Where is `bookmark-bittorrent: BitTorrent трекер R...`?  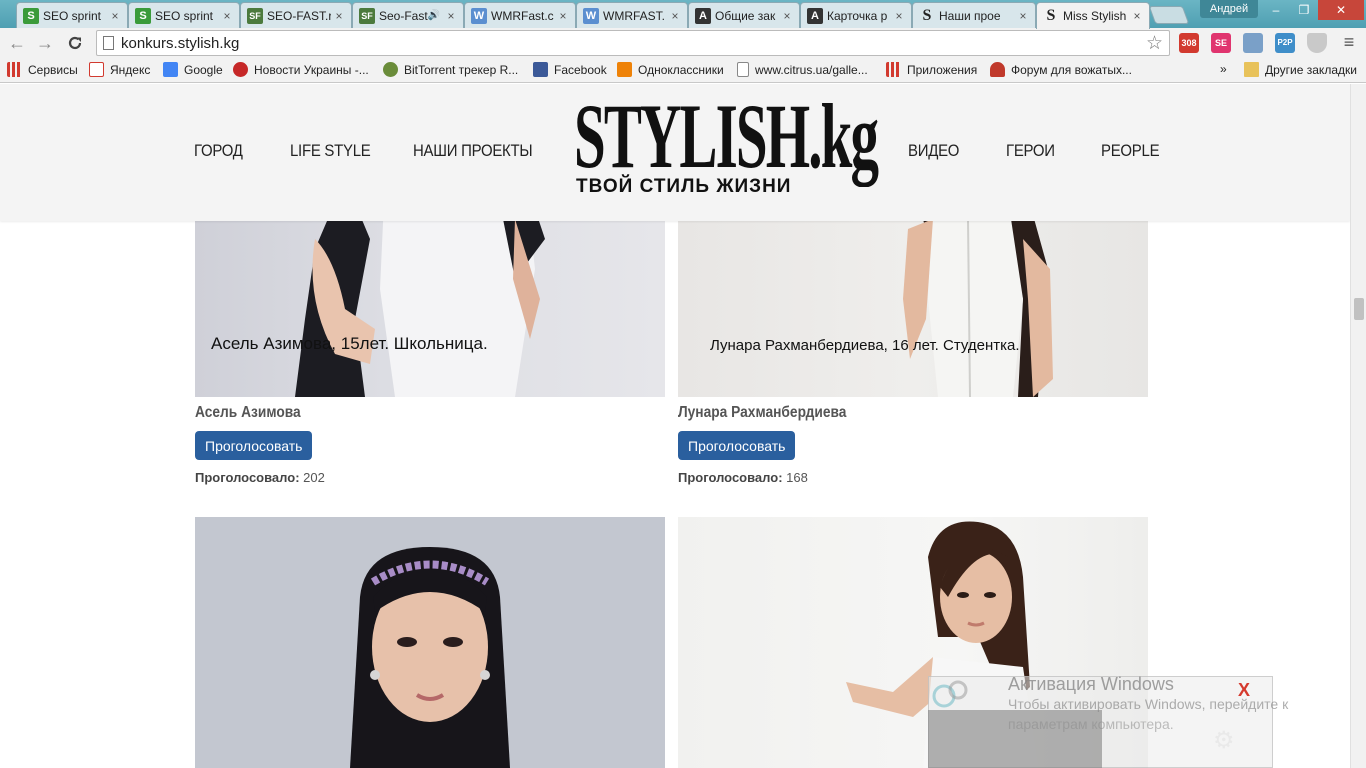 bookmark-bittorrent: BitTorrent трекер R... is located at coordinates (450, 69).